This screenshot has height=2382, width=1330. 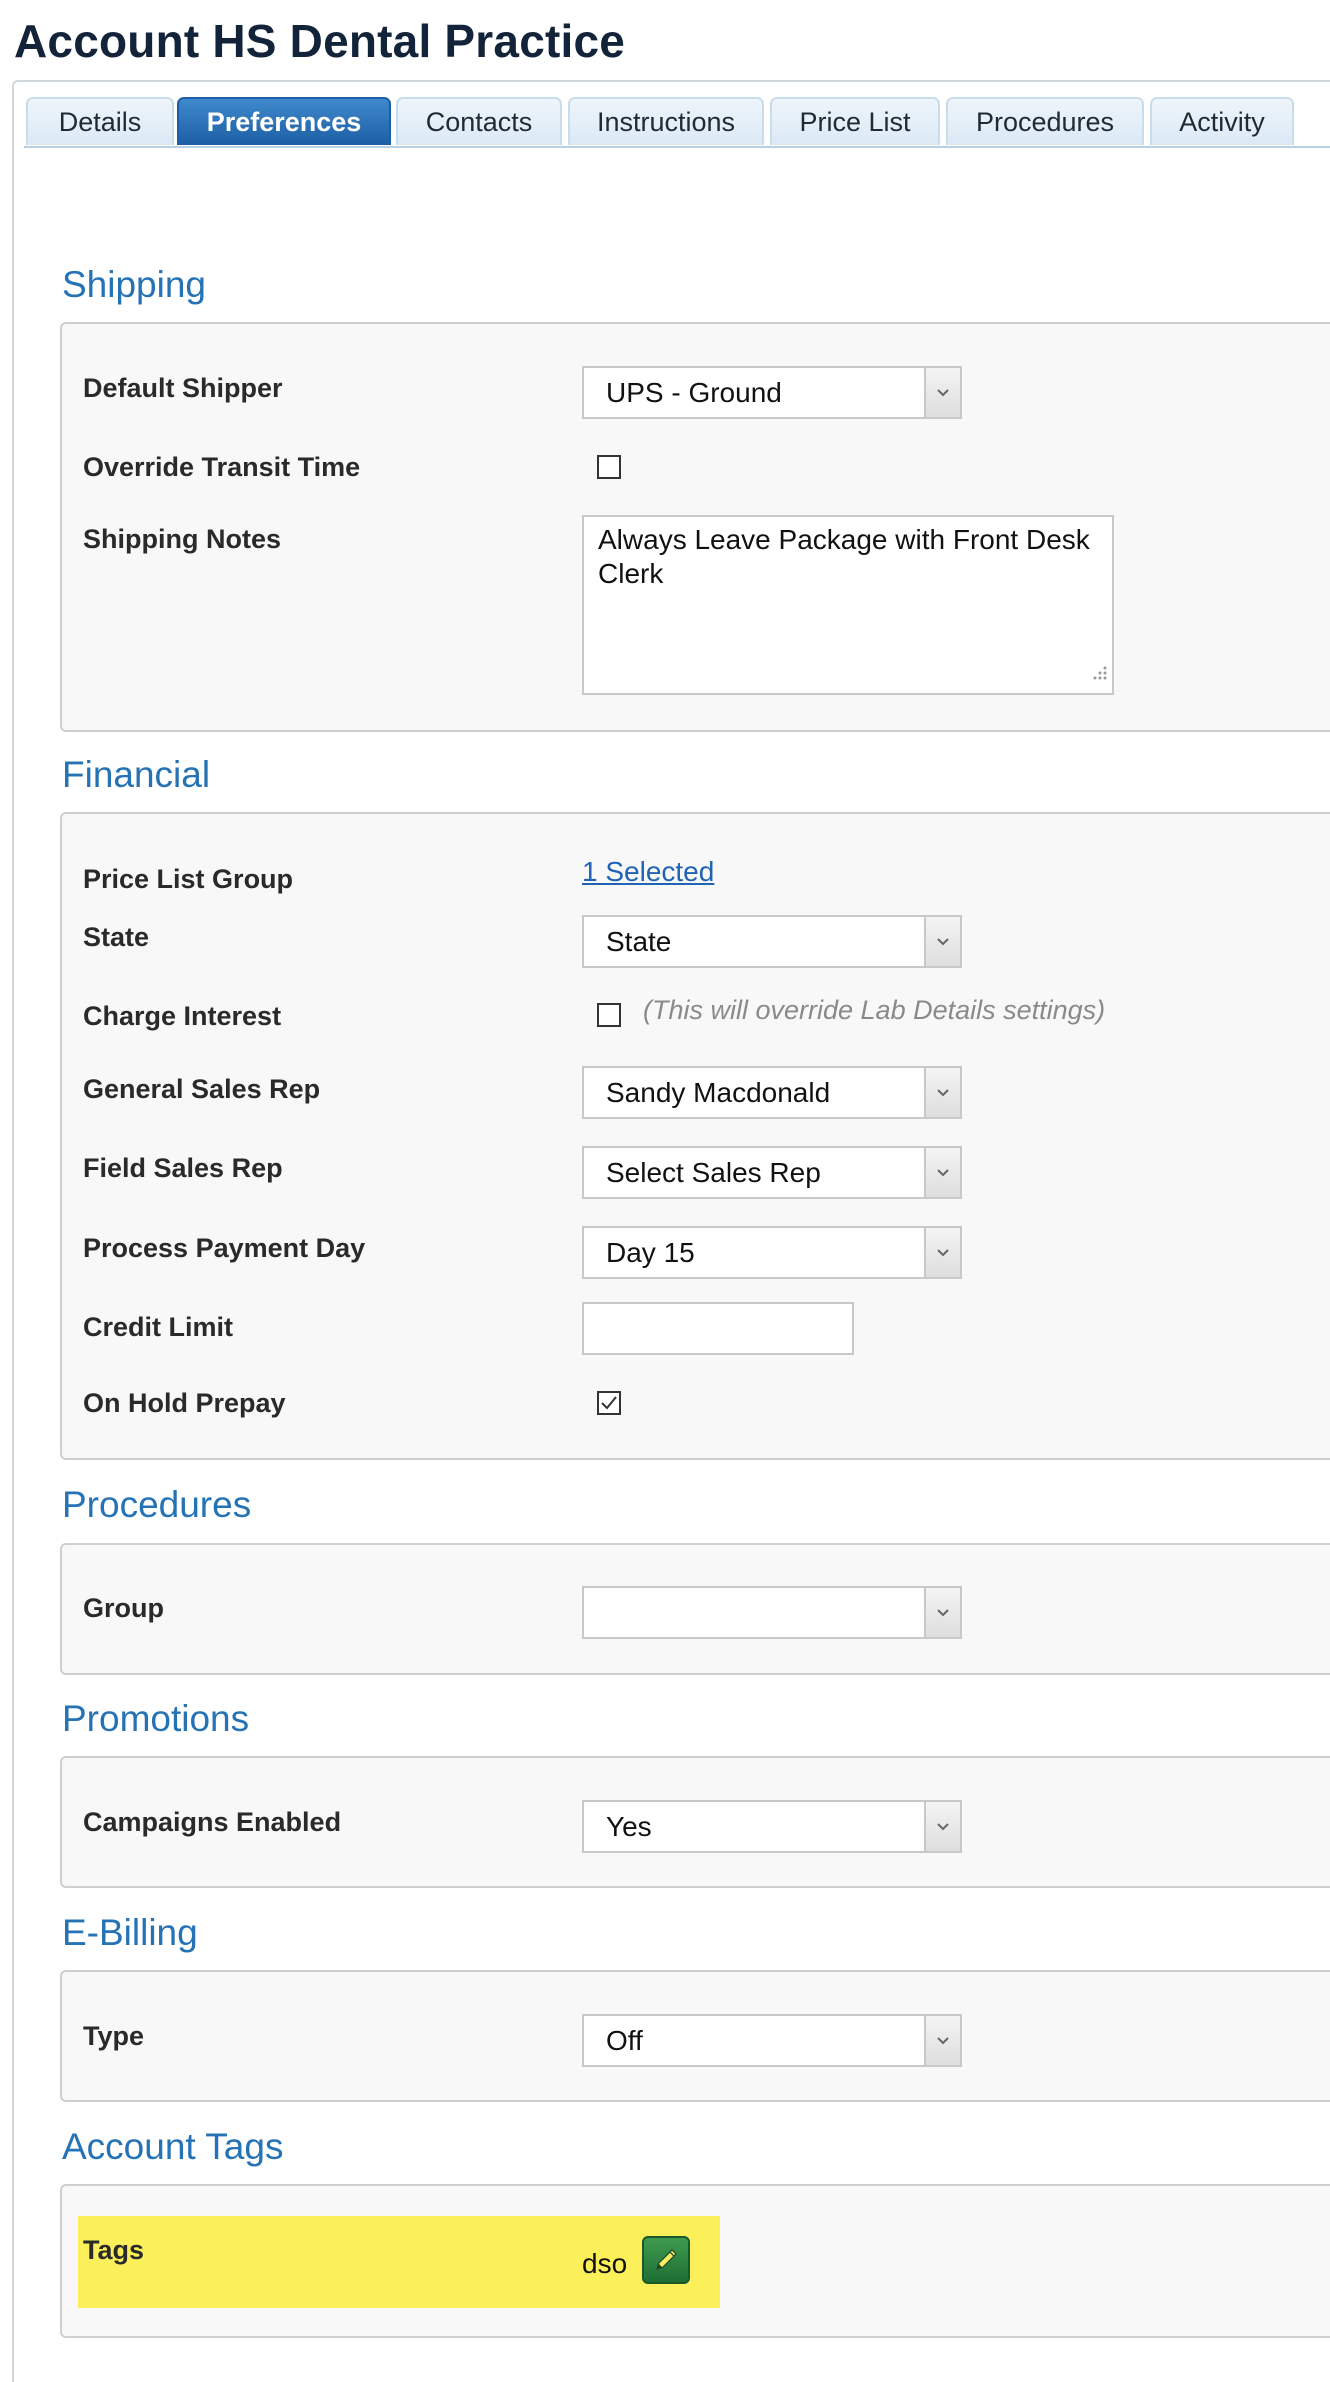 I want to click on state-label: State, so click(x=116, y=937).